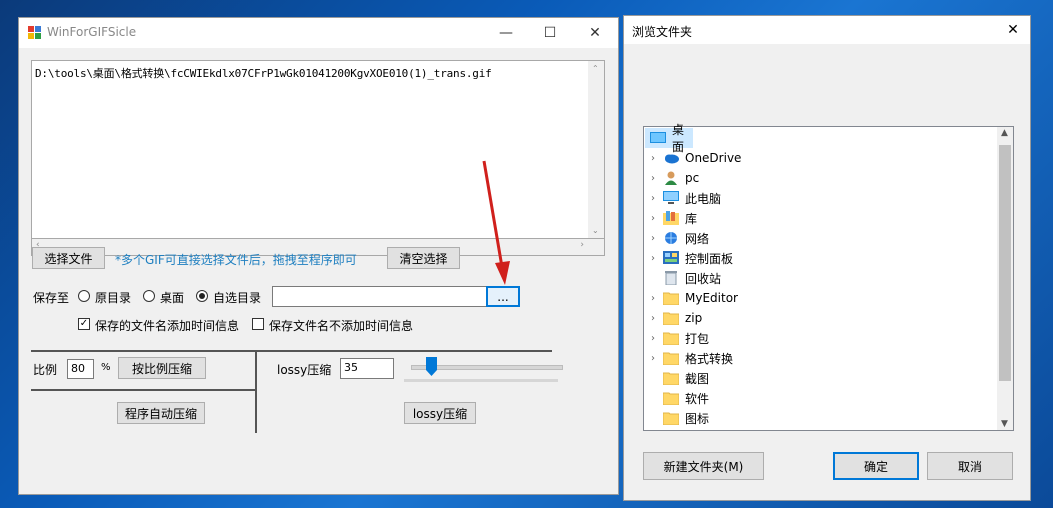 This screenshot has width=1053, height=508. I want to click on tree-item-label: 截图, so click(697, 378).